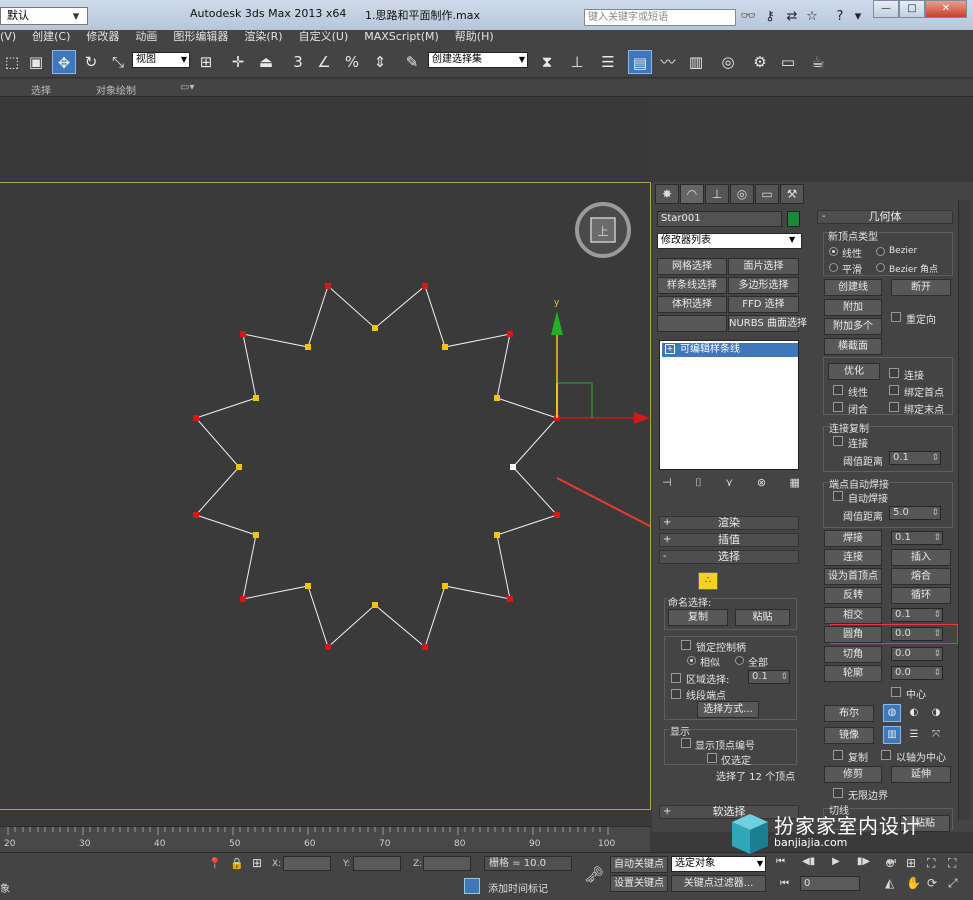  What do you see at coordinates (594, 874) in the screenshot?
I see `set-key-icon: 🗝` at bounding box center [594, 874].